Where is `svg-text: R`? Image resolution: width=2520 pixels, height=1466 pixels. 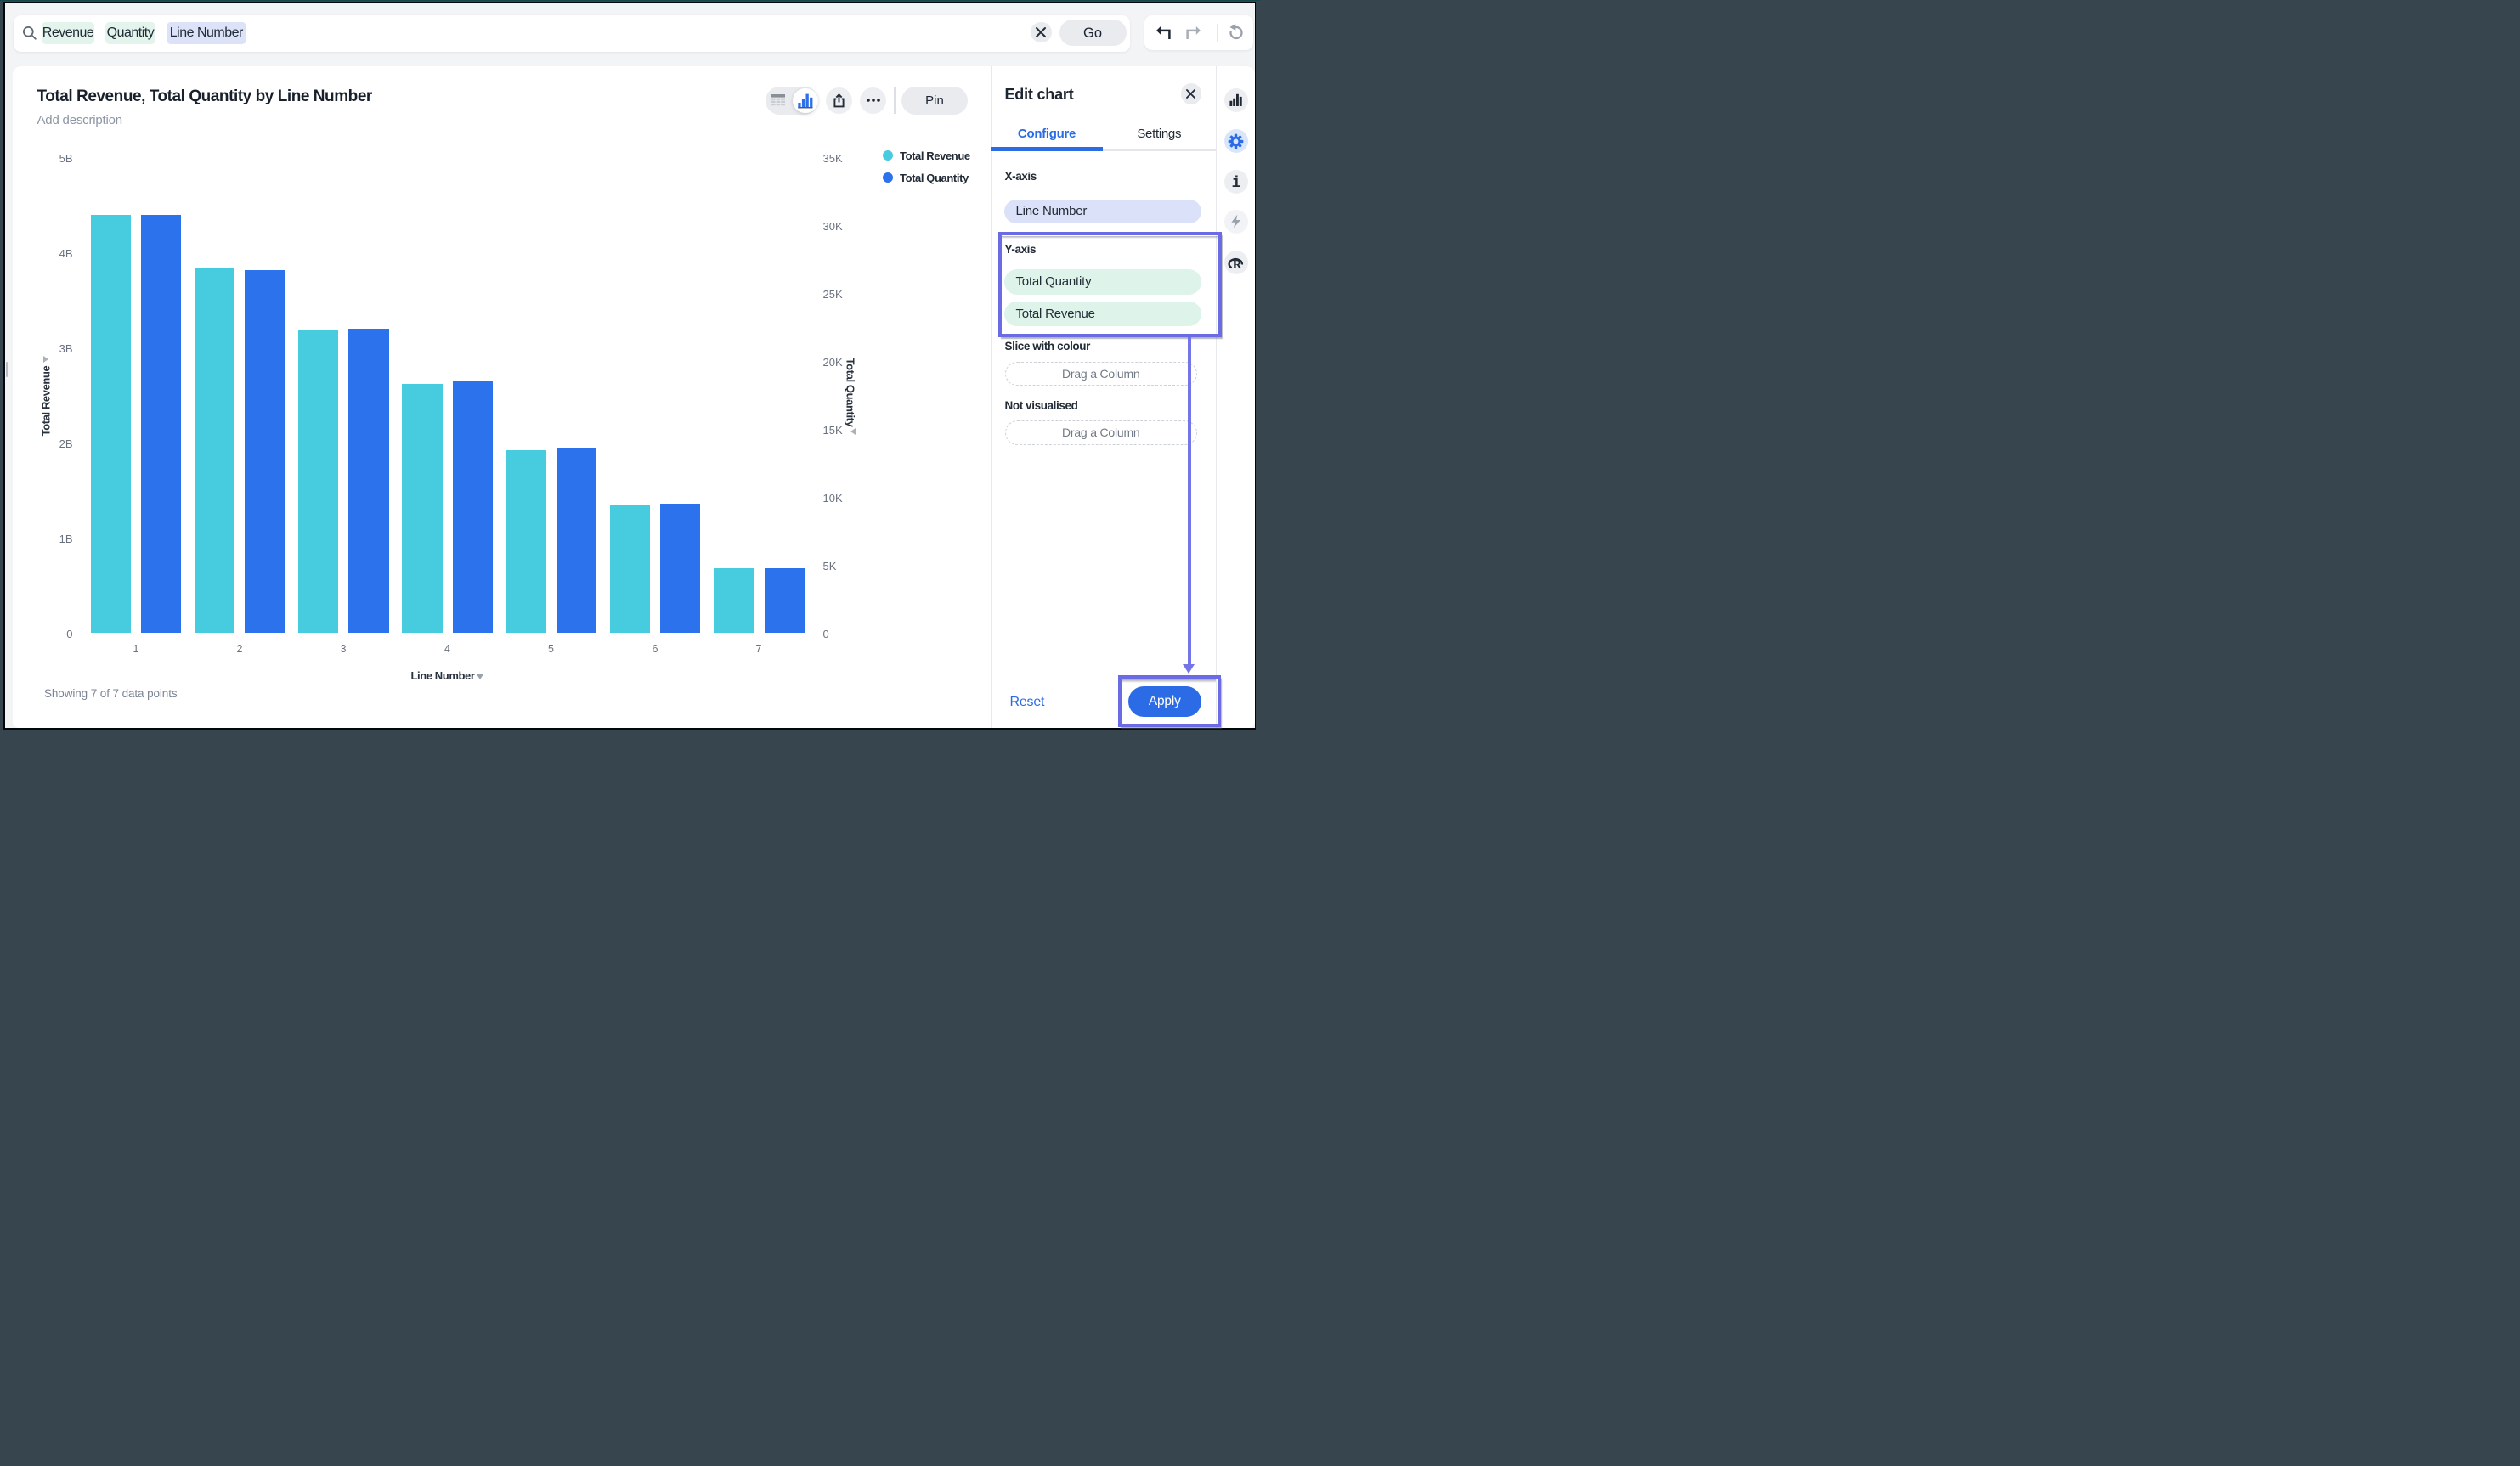 svg-text: R is located at coordinates (1236, 265).